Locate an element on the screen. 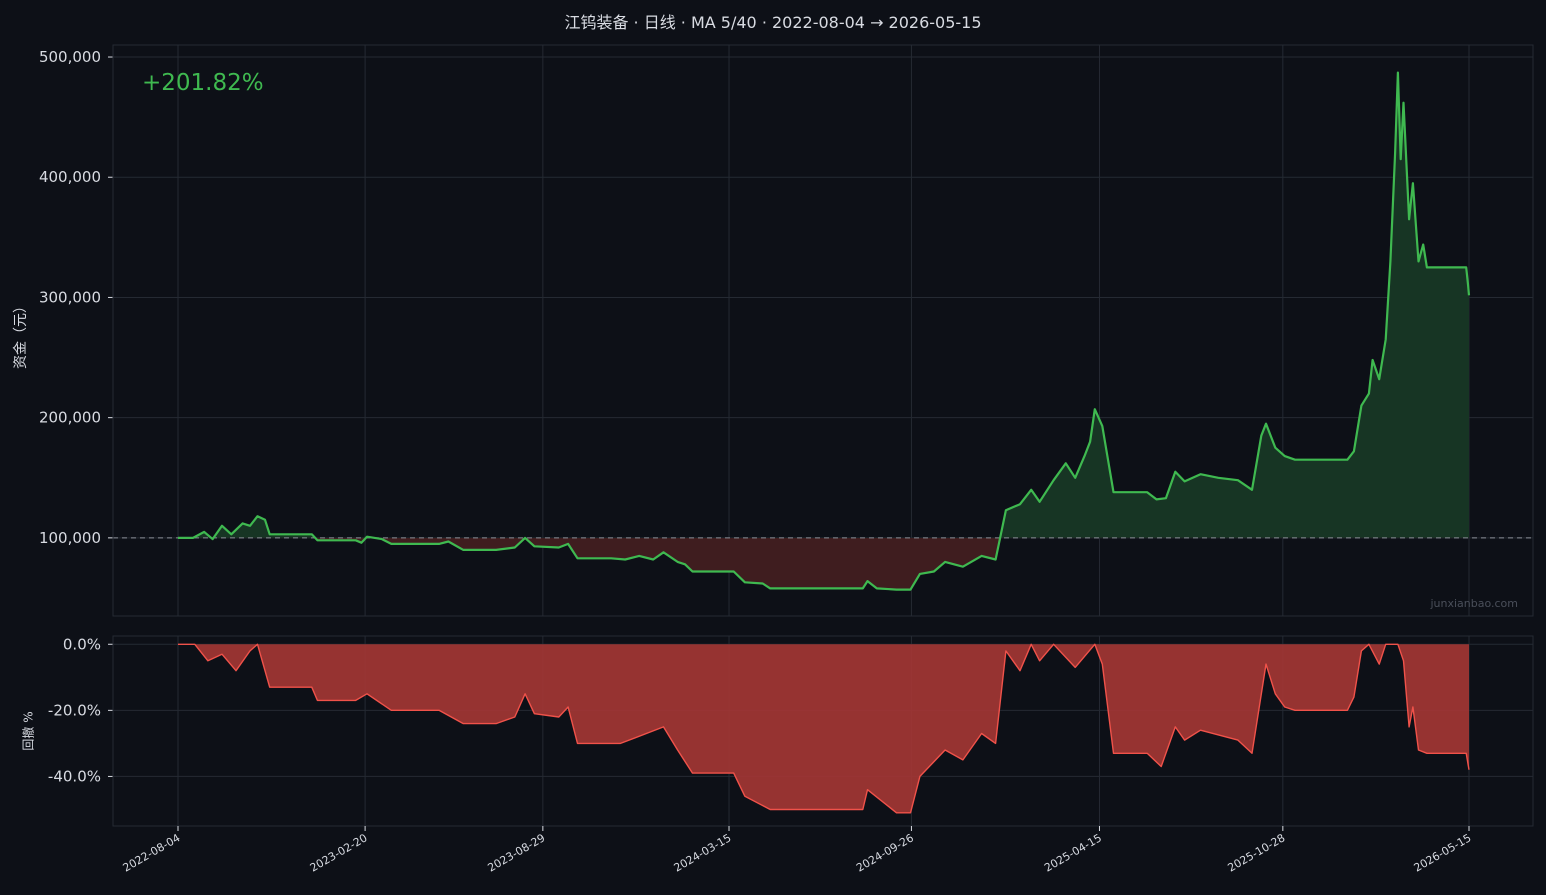 The width and height of the screenshot is (1546, 895). x-tick-label: 2024-09-26 is located at coordinates (885, 852).